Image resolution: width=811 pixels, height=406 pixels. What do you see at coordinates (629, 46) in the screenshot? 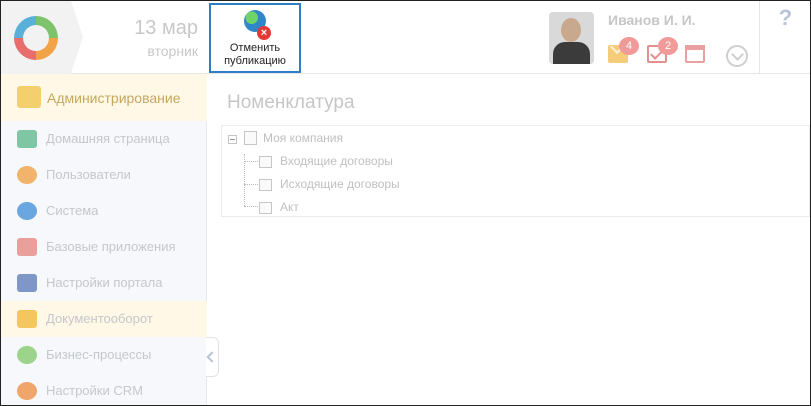
I see `mail-count-badge: 4` at bounding box center [629, 46].